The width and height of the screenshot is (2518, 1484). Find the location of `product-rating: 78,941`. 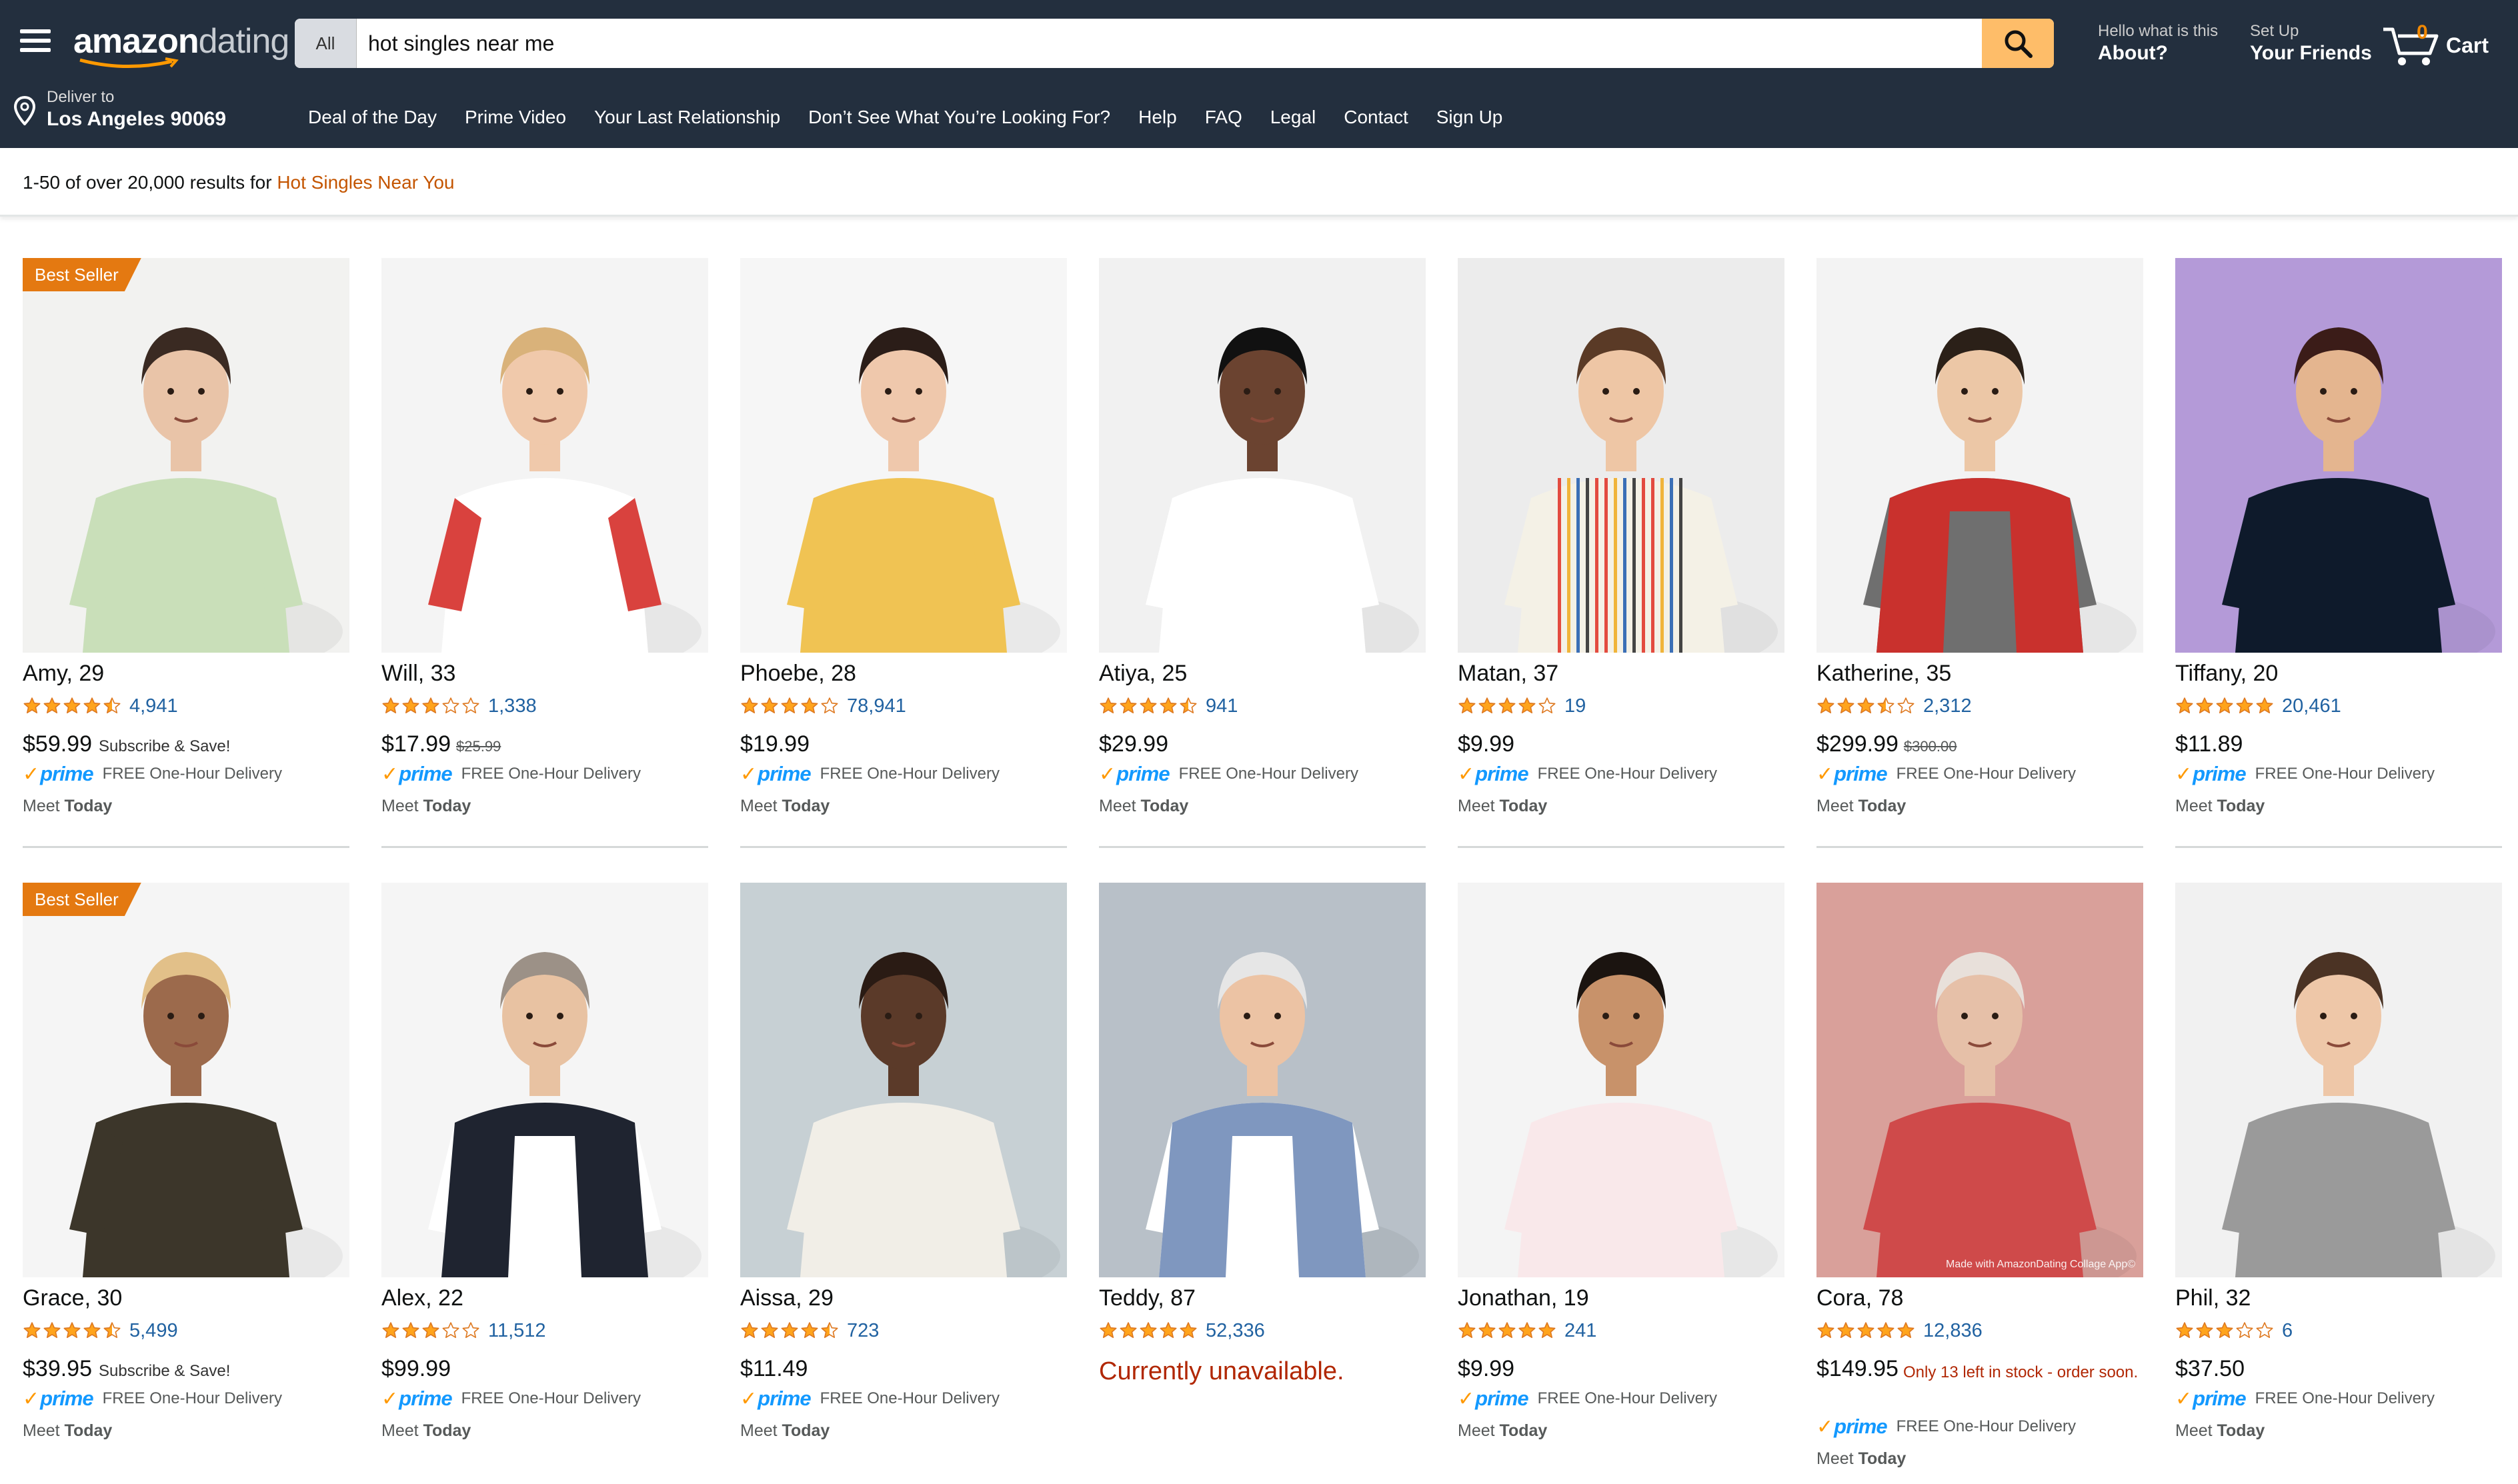

product-rating: 78,941 is located at coordinates (823, 706).